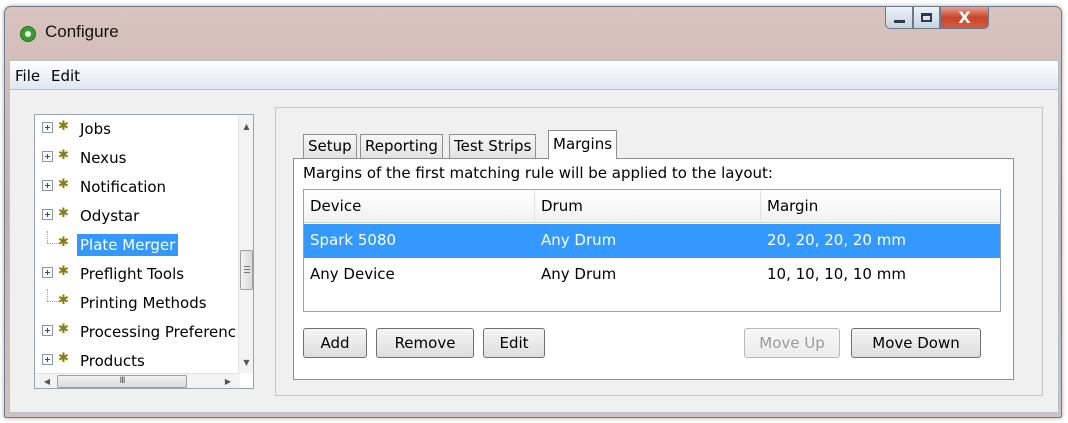 The image size is (1068, 423). What do you see at coordinates (143, 303) in the screenshot?
I see `tree-item-label: Printing Methods` at bounding box center [143, 303].